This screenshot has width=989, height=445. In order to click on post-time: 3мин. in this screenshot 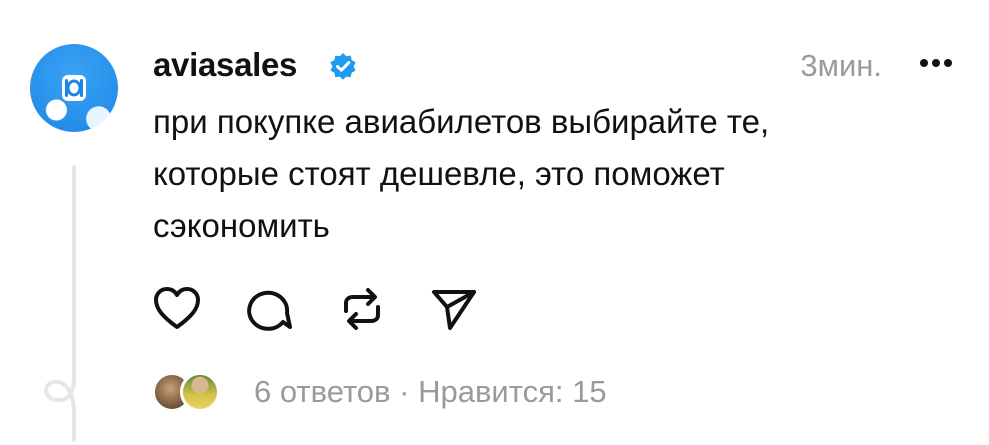, I will do `click(841, 65)`.